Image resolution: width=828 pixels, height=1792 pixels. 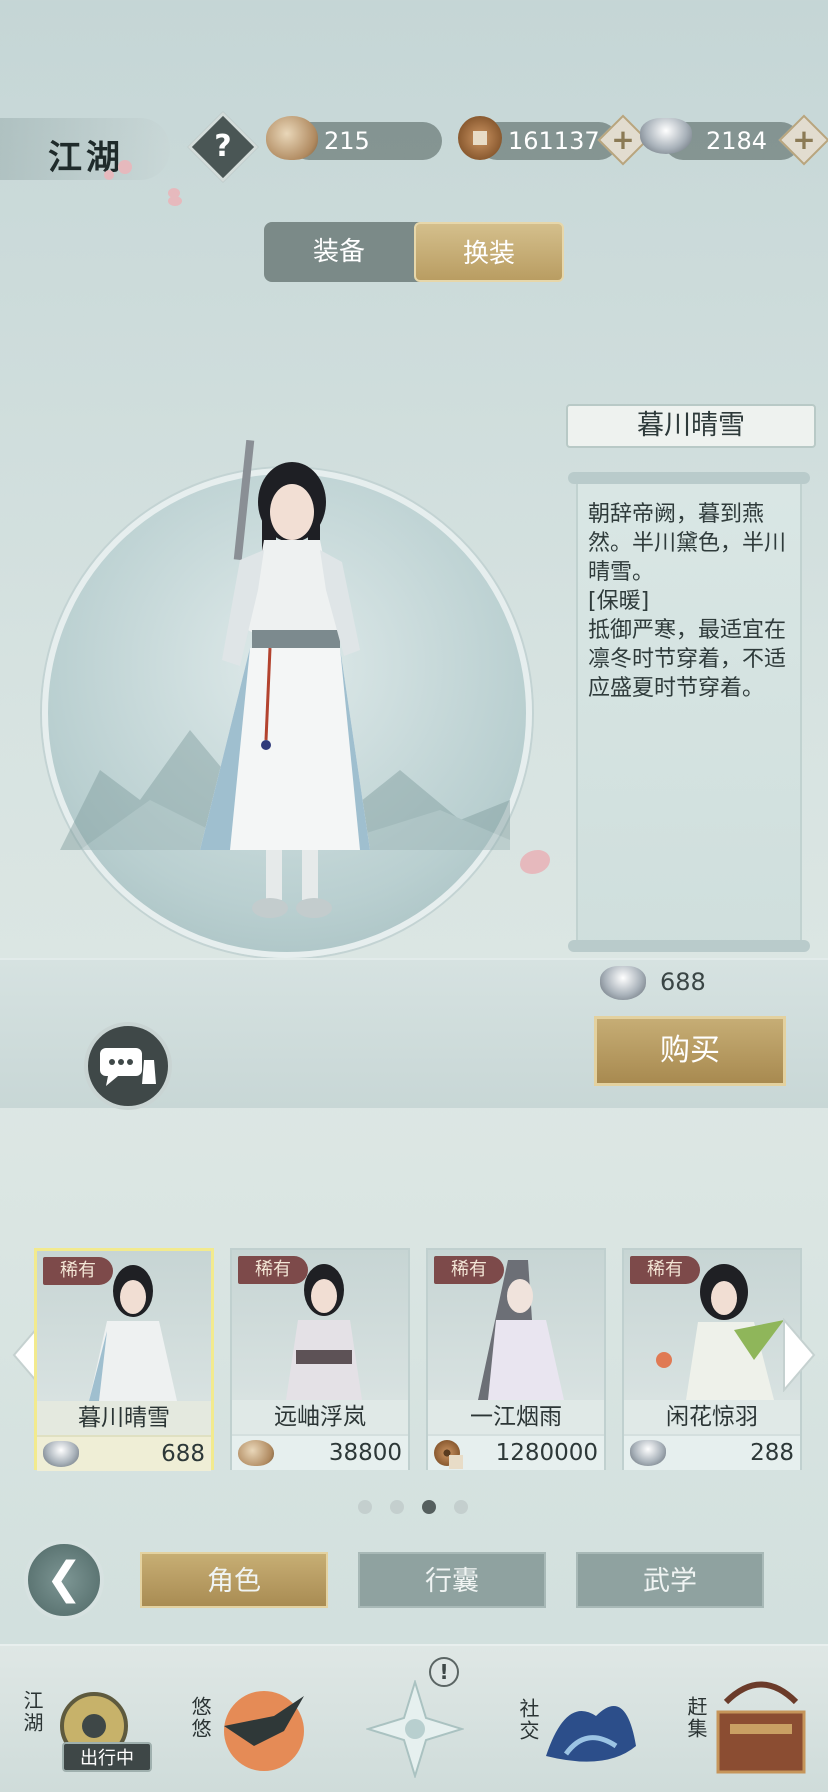 I want to click on top-resource-bar: 江湖 ? 215 161137 + 2184 +, so click(x=414, y=153).